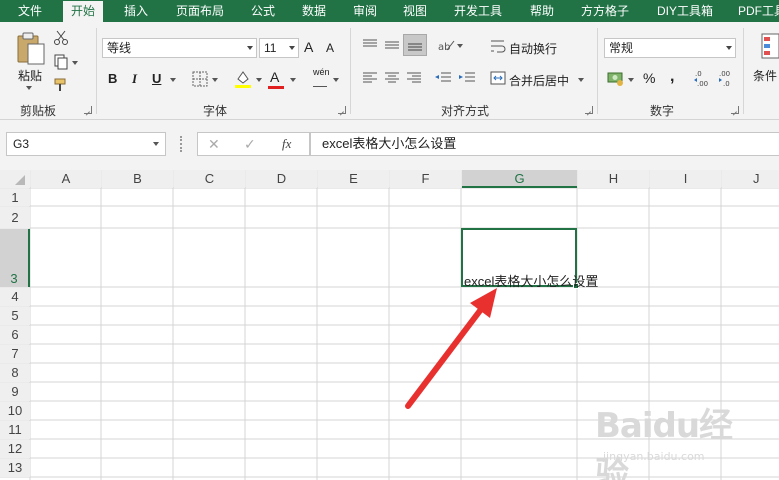 Image resolution: width=779 pixels, height=480 pixels. Describe the element at coordinates (685, 11) in the screenshot. I see `tab-diy-toolbox: DIY工具箱` at that location.